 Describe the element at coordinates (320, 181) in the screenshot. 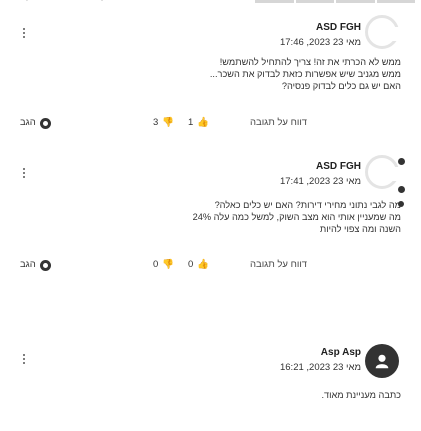

I see `comment-time: 17:41 ,2023 מאי 23` at that location.